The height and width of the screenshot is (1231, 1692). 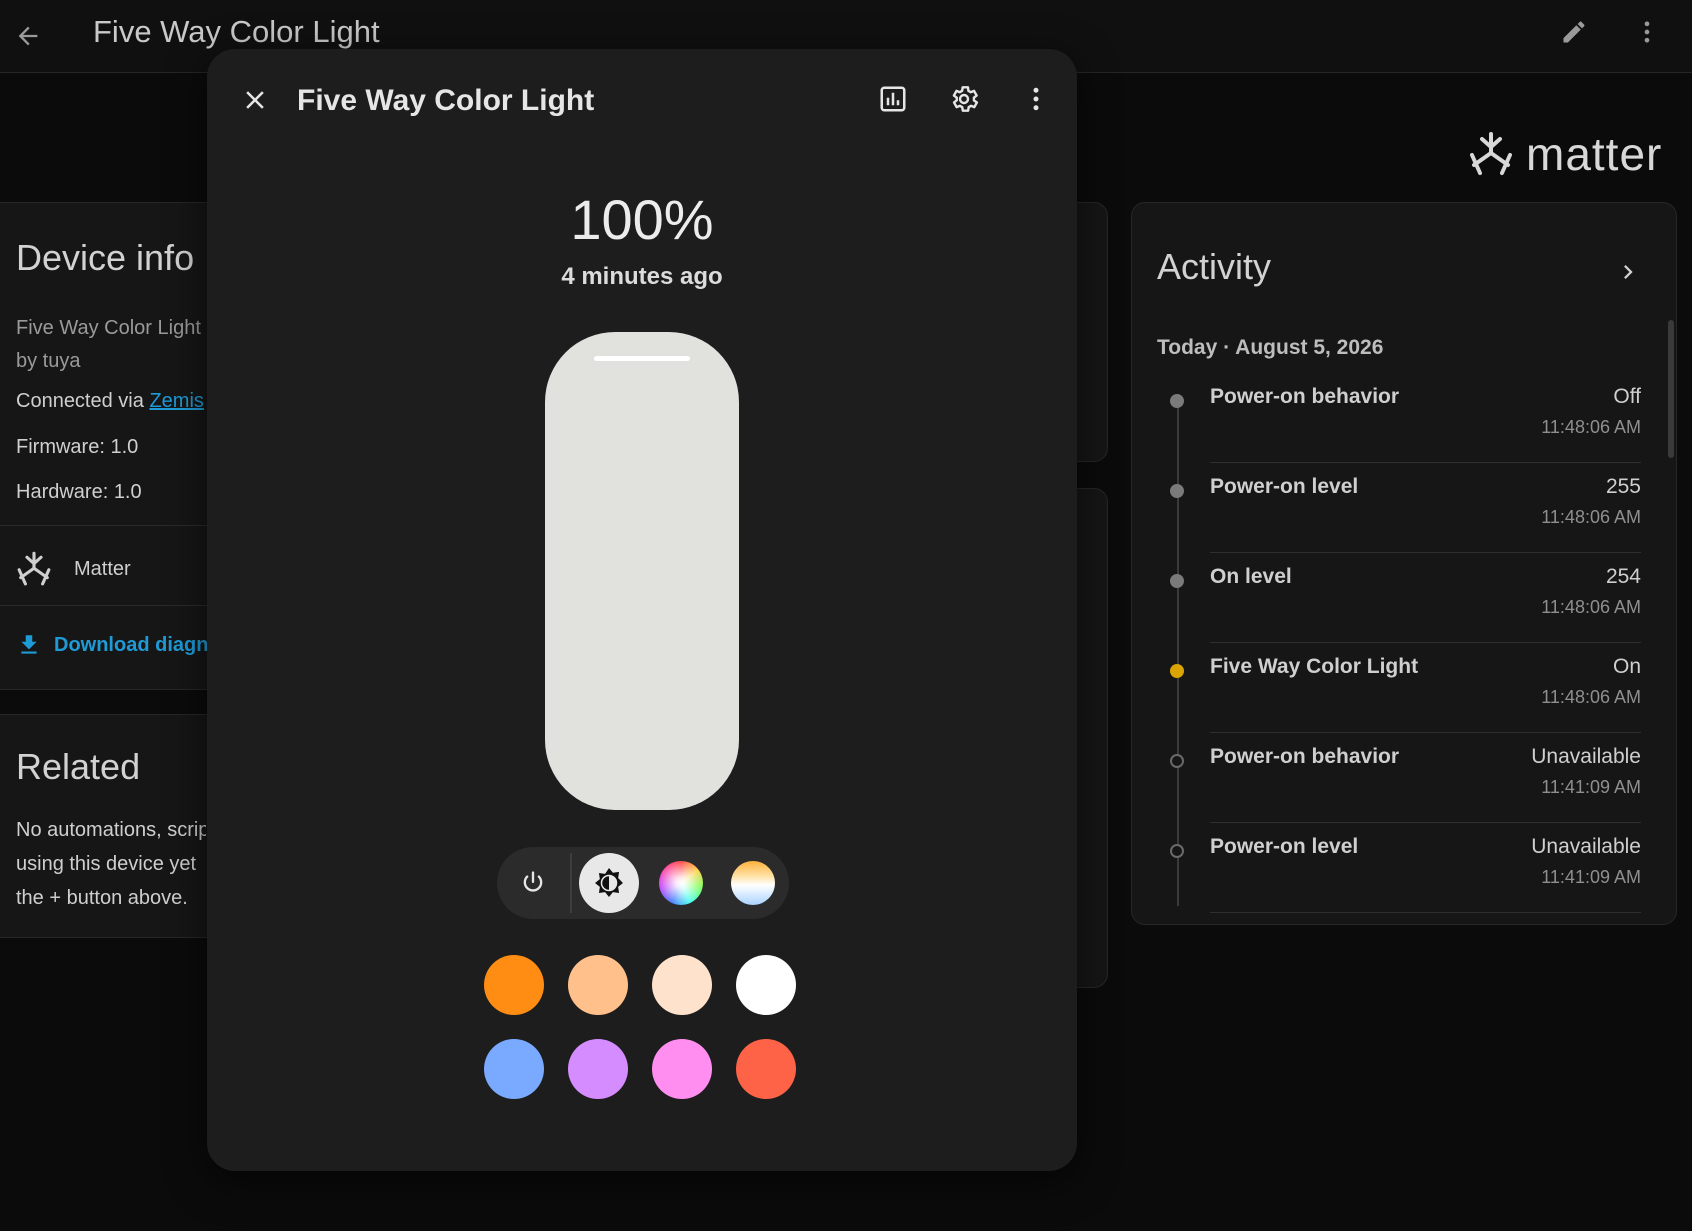 I want to click on close-button, so click(x=255, y=100).